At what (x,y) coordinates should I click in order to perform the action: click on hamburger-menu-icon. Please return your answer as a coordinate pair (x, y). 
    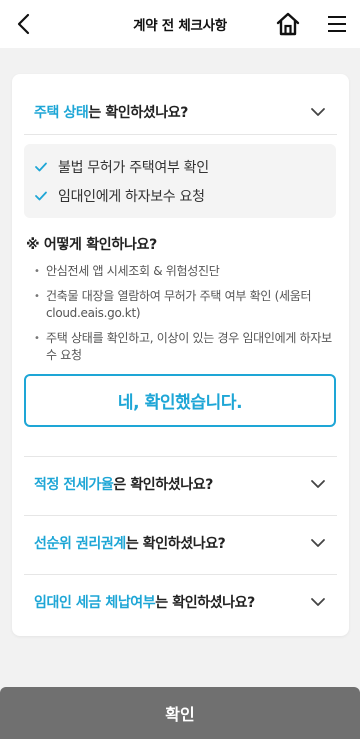
    Looking at the image, I should click on (337, 24).